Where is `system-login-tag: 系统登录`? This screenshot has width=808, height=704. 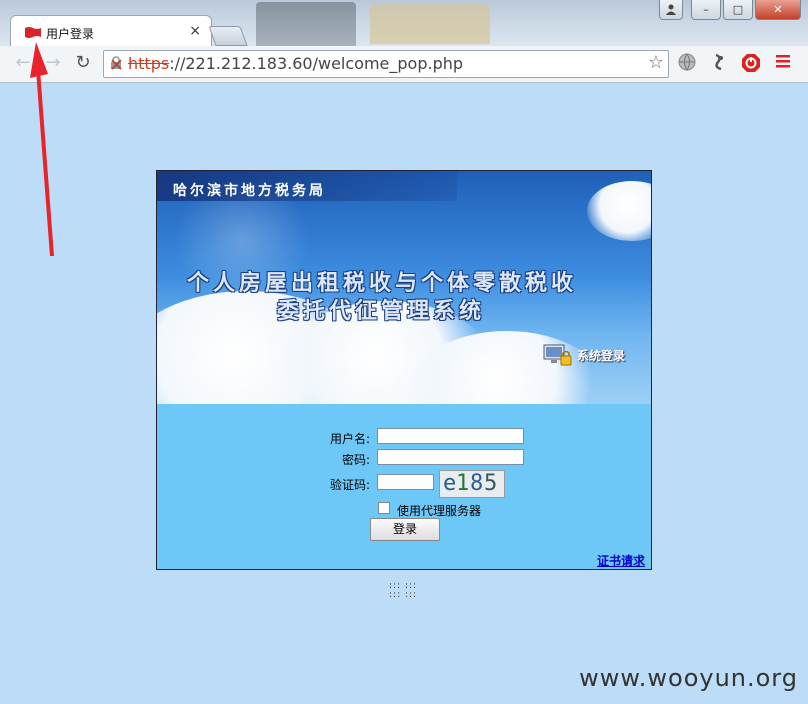
system-login-tag: 系统登录 is located at coordinates (584, 355).